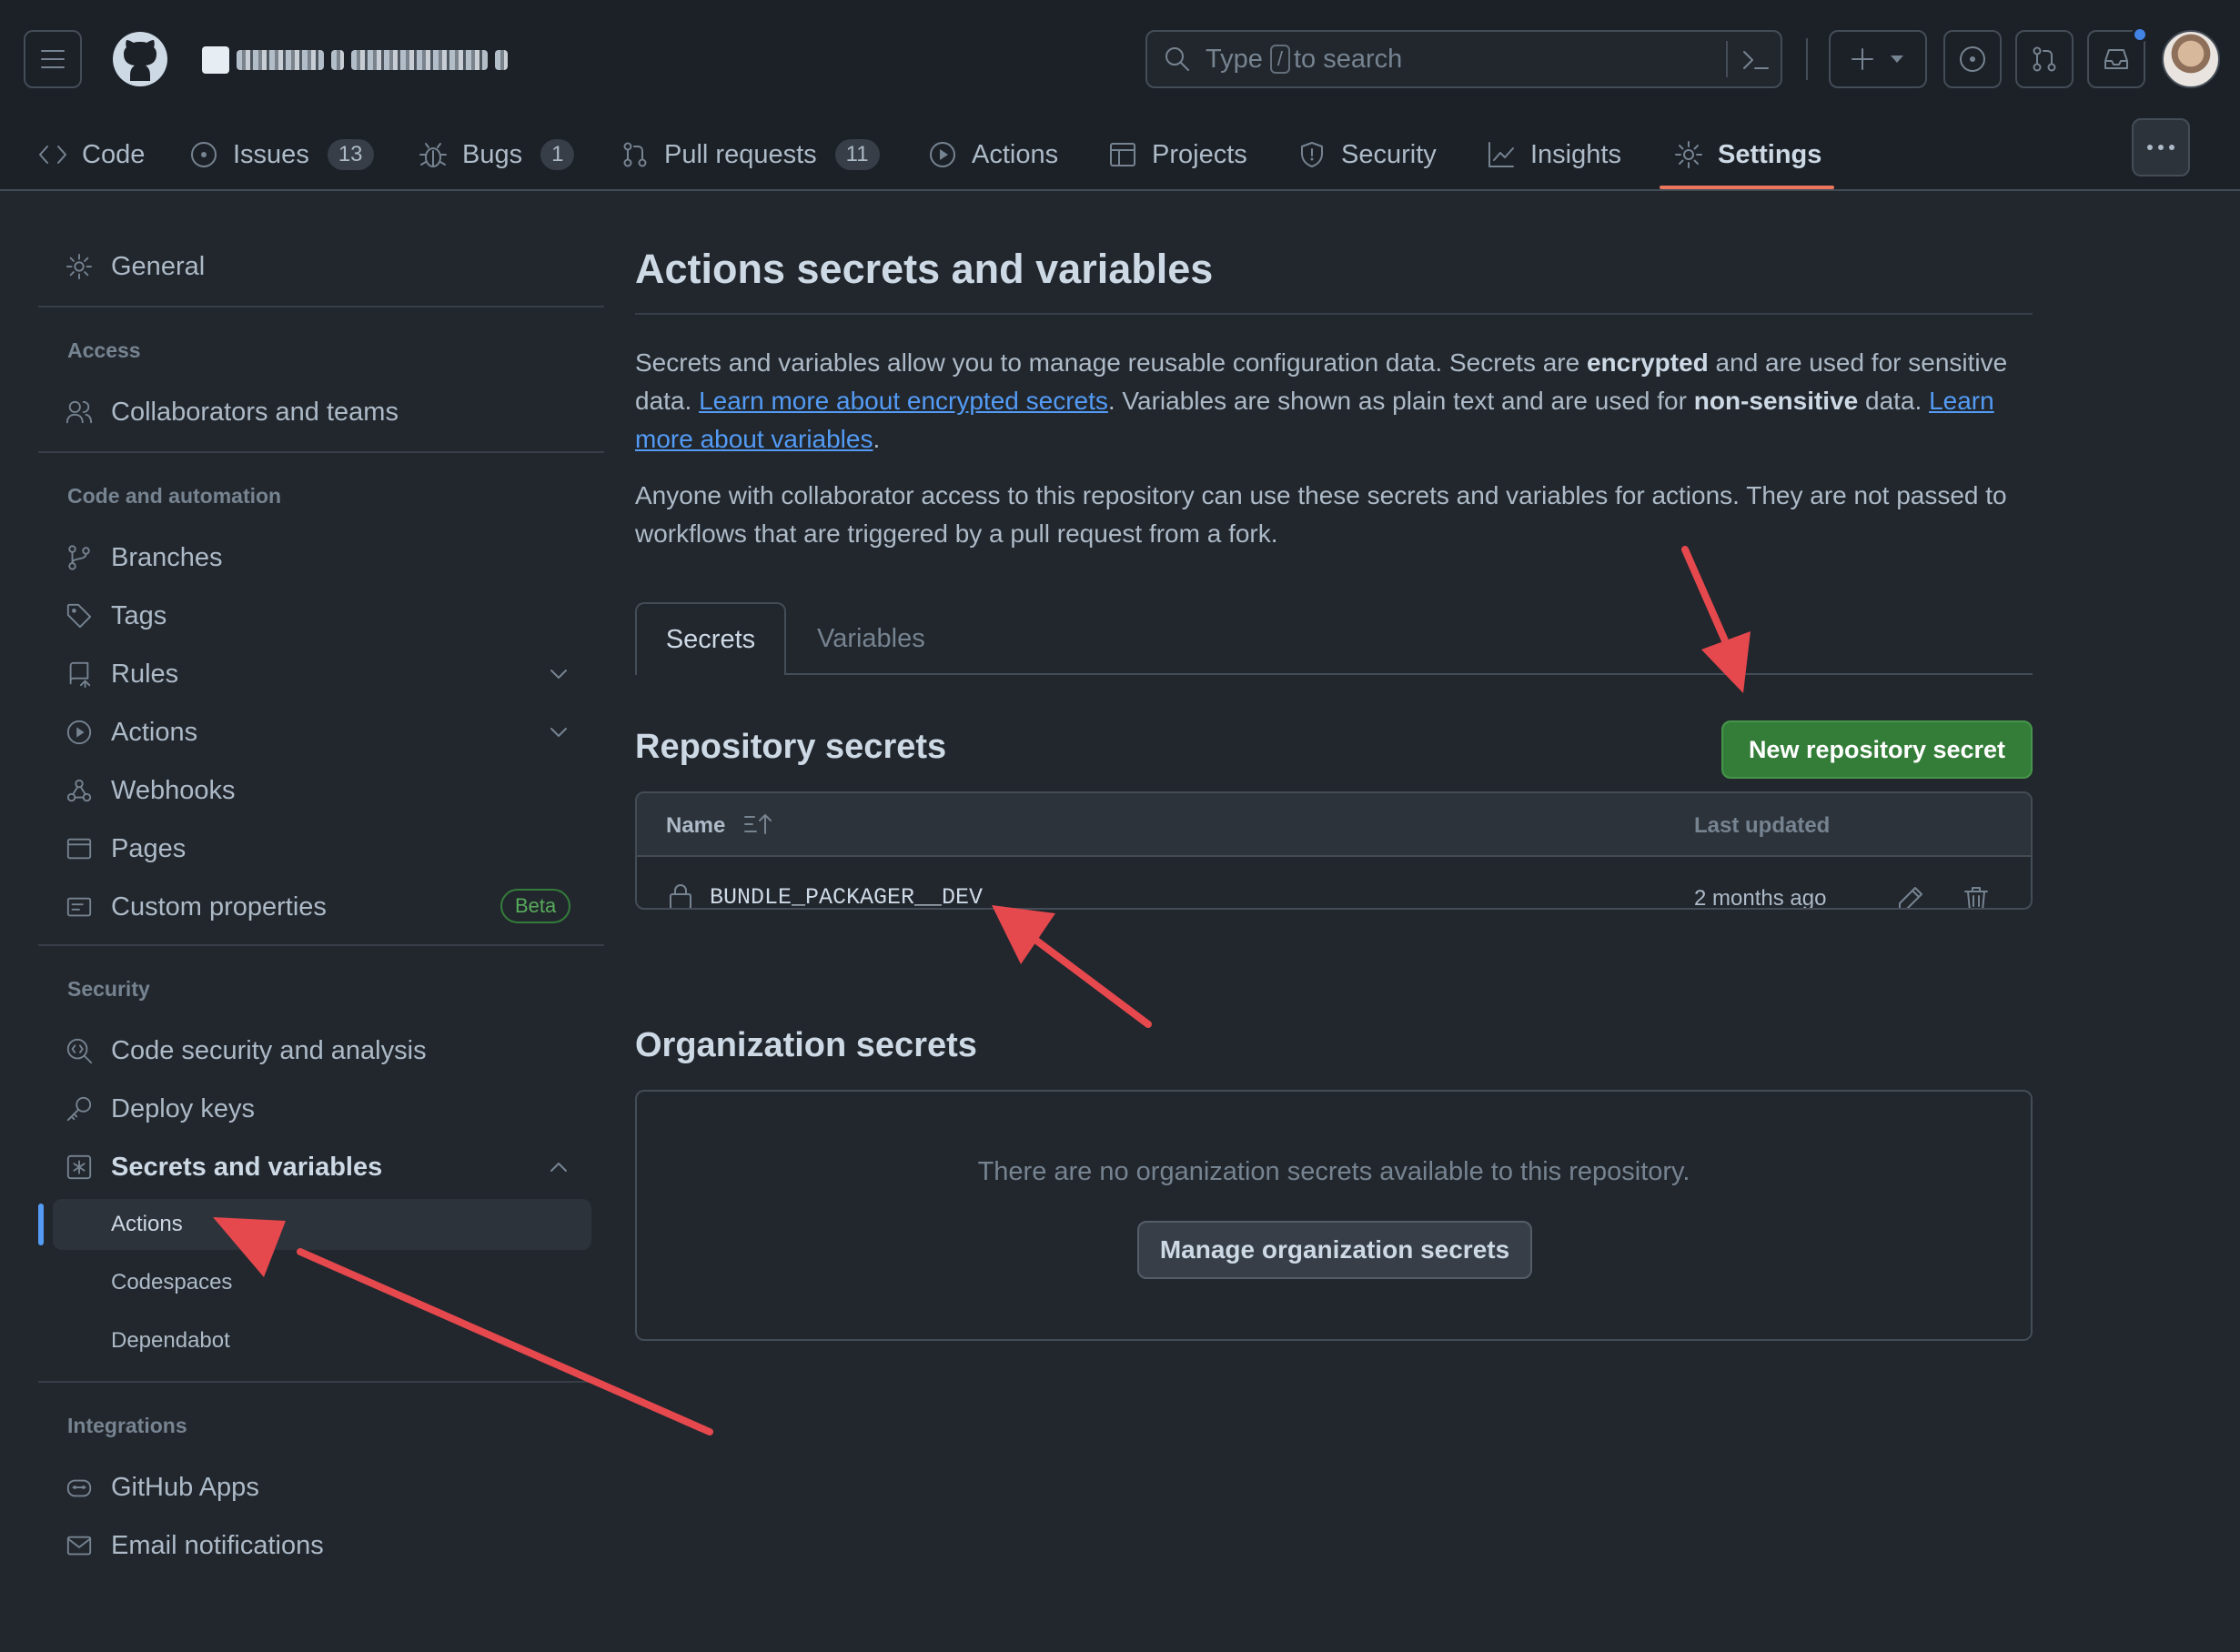 Image resolution: width=2240 pixels, height=1652 pixels. I want to click on organization-secrets-heading: Organization secrets, so click(806, 1045).